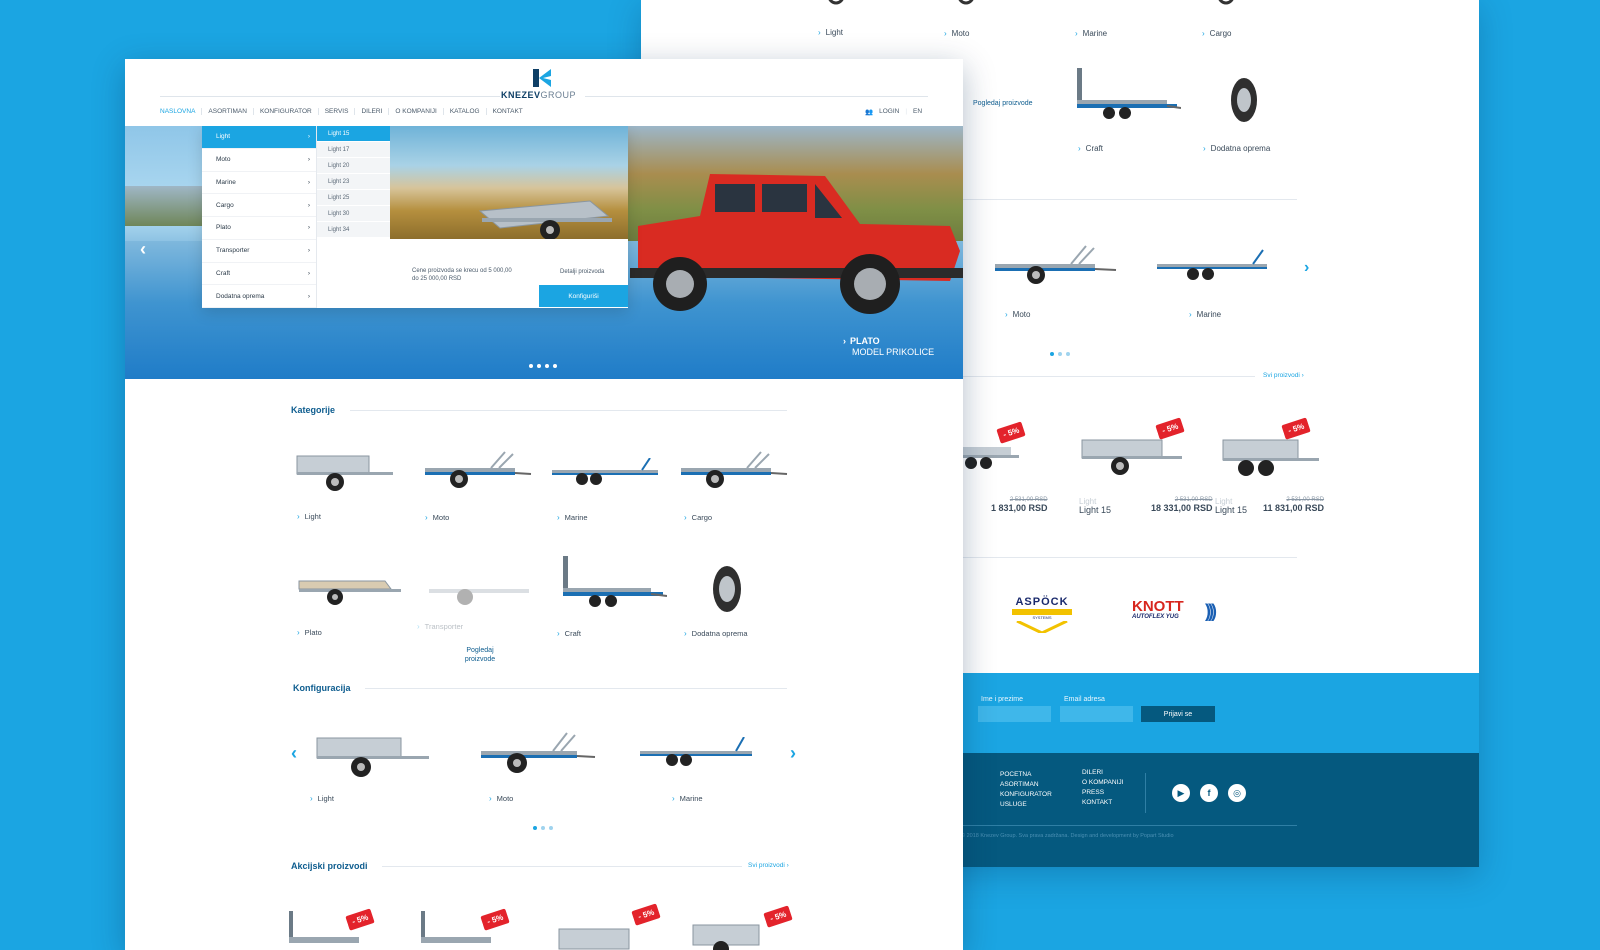 The height and width of the screenshot is (950, 1600). Describe the element at coordinates (1026, 805) in the screenshot. I see `footer-link: USLUGE` at that location.